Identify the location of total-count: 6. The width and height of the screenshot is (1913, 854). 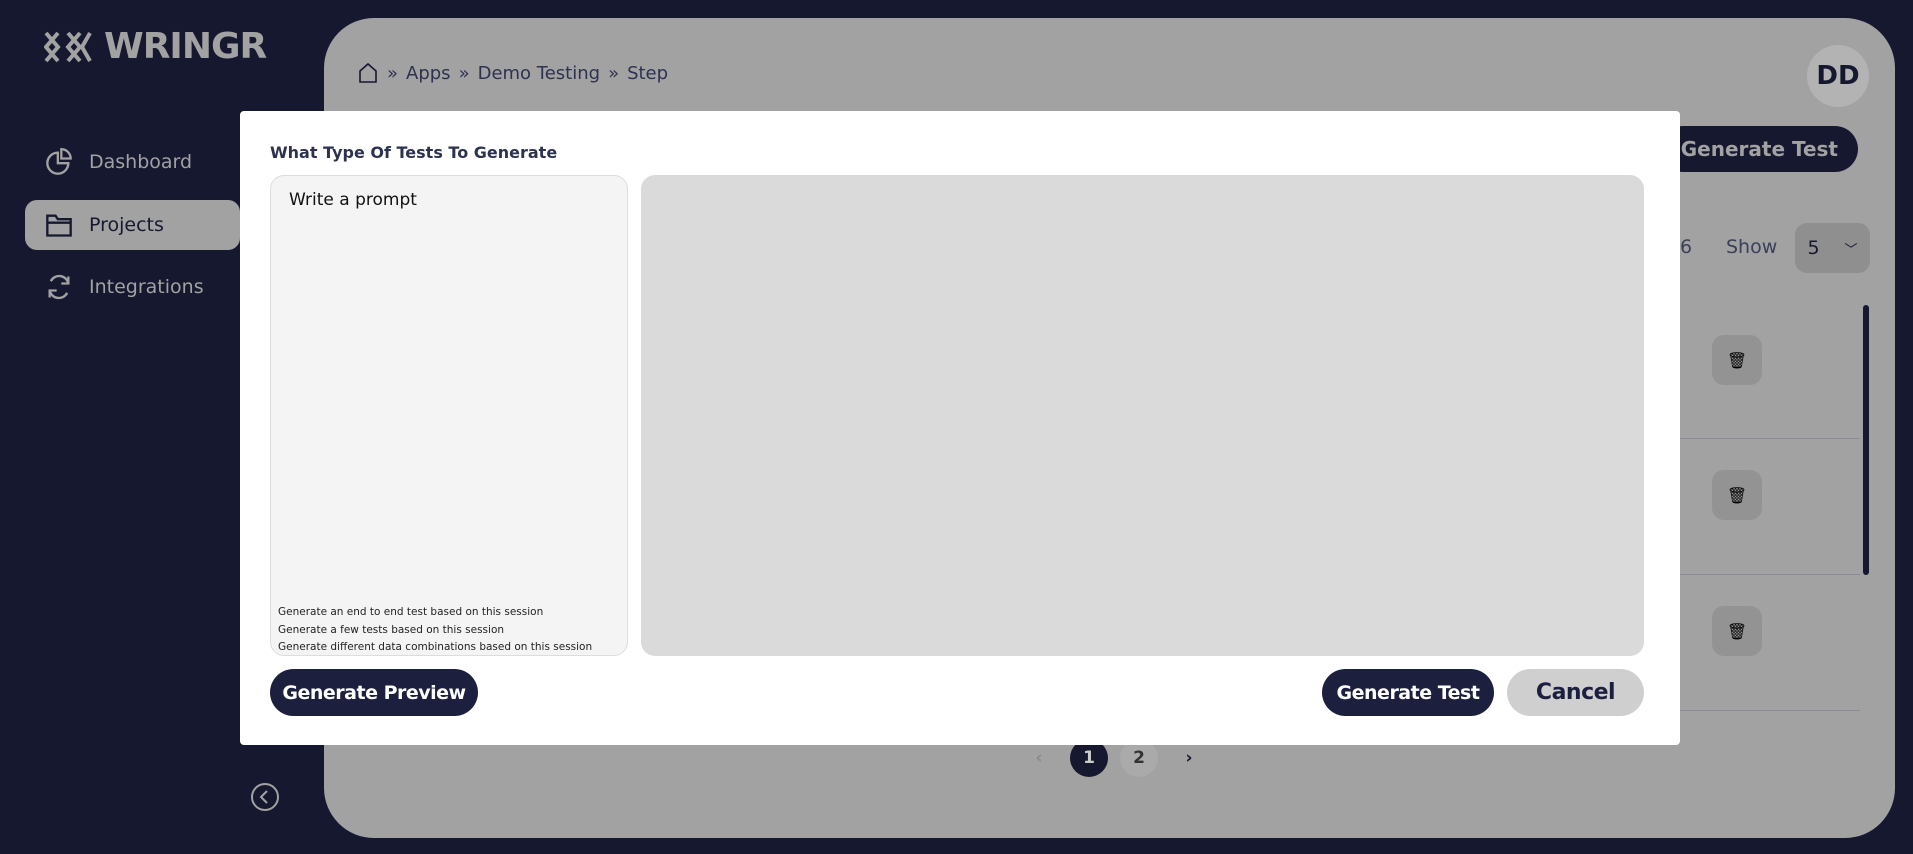
(1686, 247).